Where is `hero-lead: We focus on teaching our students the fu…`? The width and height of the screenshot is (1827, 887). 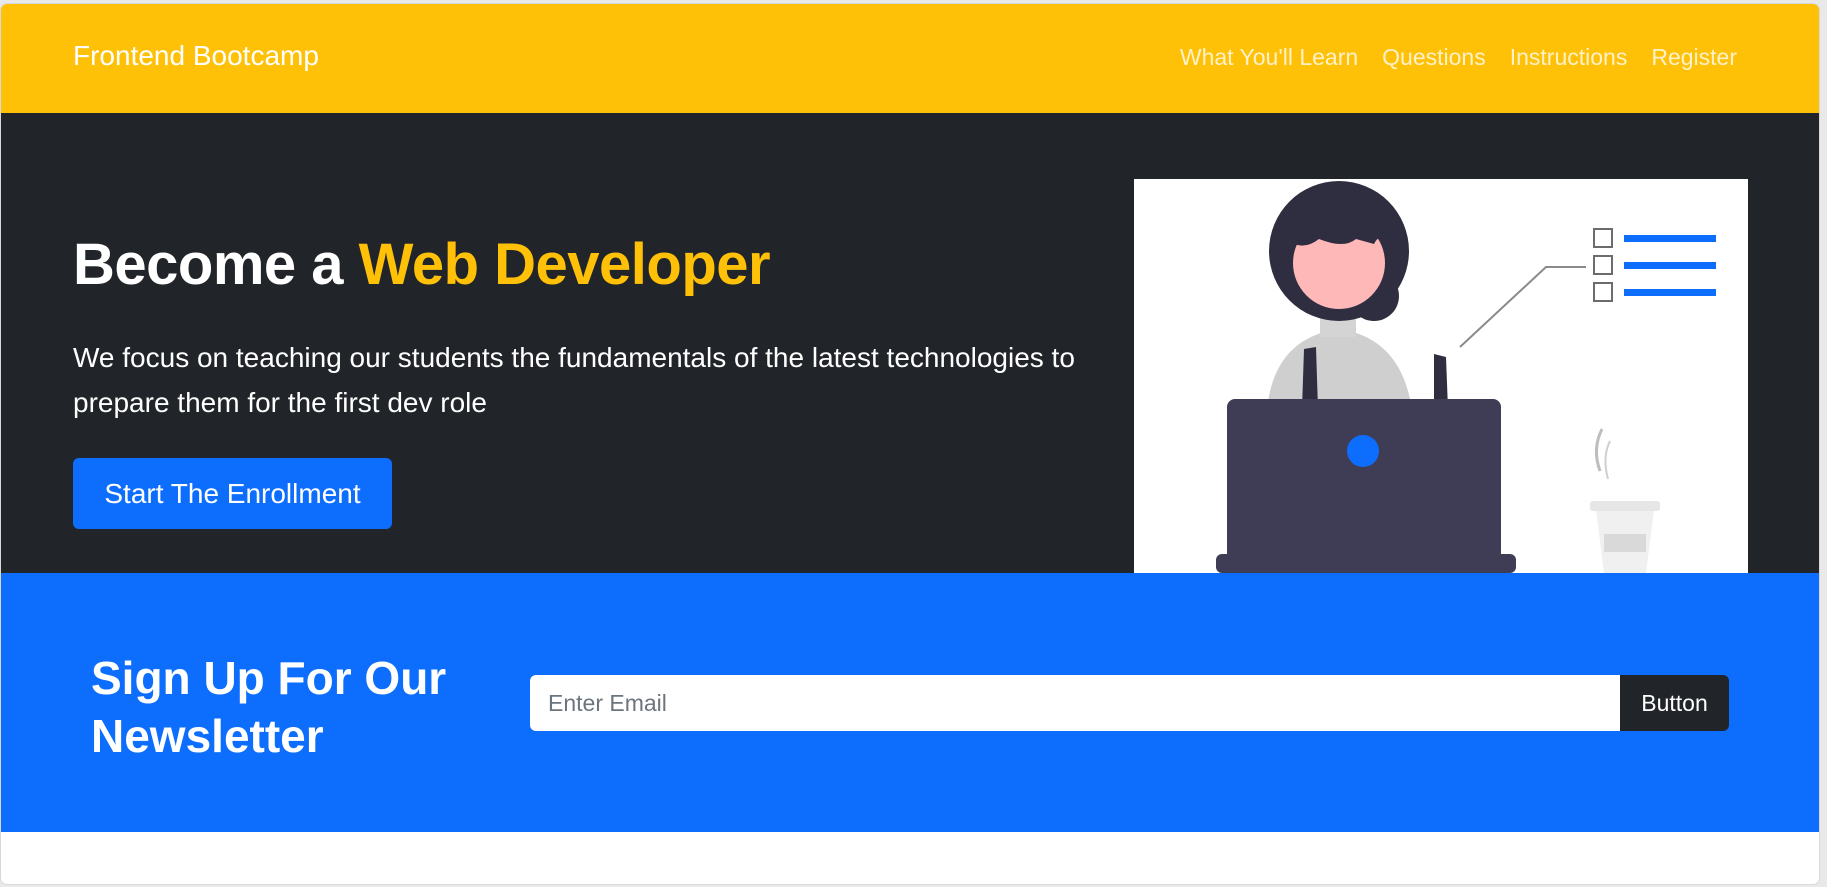
hero-lead: We focus on teaching our students the fu… is located at coordinates (574, 380).